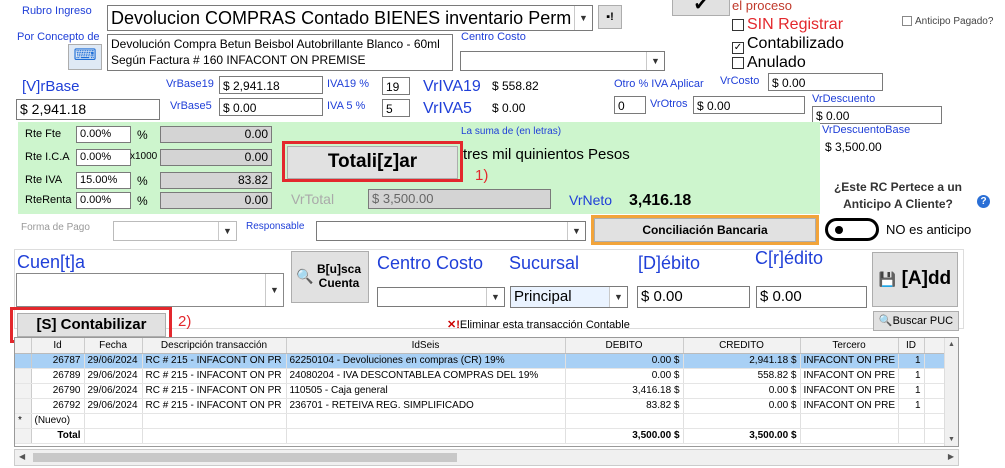 The image size is (1005, 468). I want to click on col-debito: DEBITO, so click(624, 346).